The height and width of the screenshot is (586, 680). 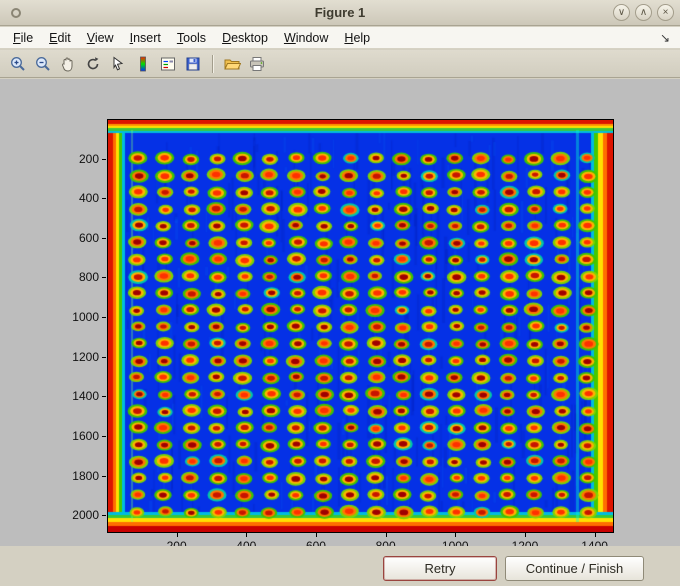 What do you see at coordinates (88, 237) in the screenshot?
I see `y-tick-label: 600` at bounding box center [88, 237].